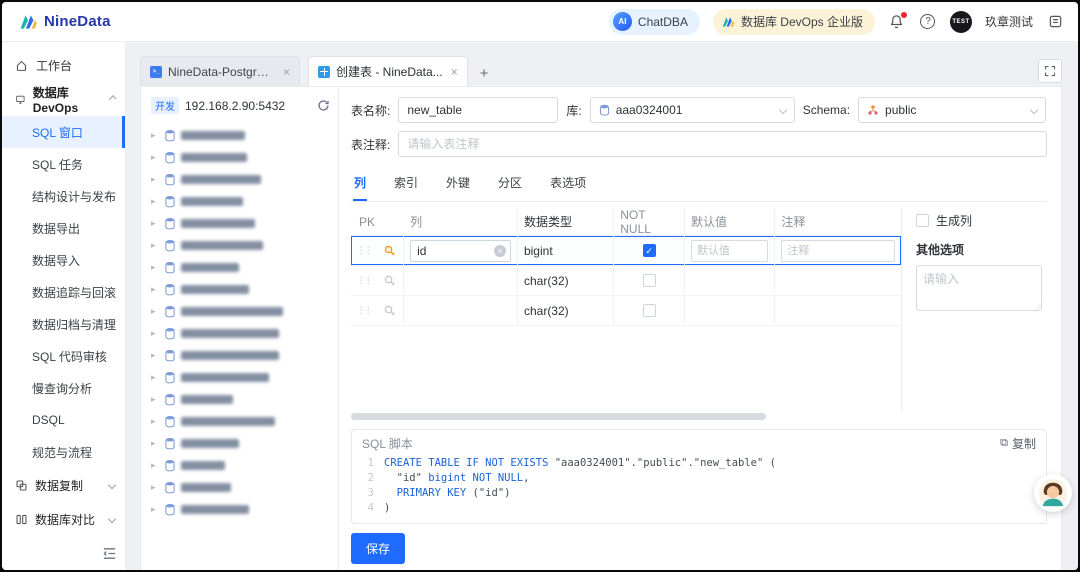 Image resolution: width=1080 pixels, height=572 pixels. I want to click on comment-input, so click(838, 250).